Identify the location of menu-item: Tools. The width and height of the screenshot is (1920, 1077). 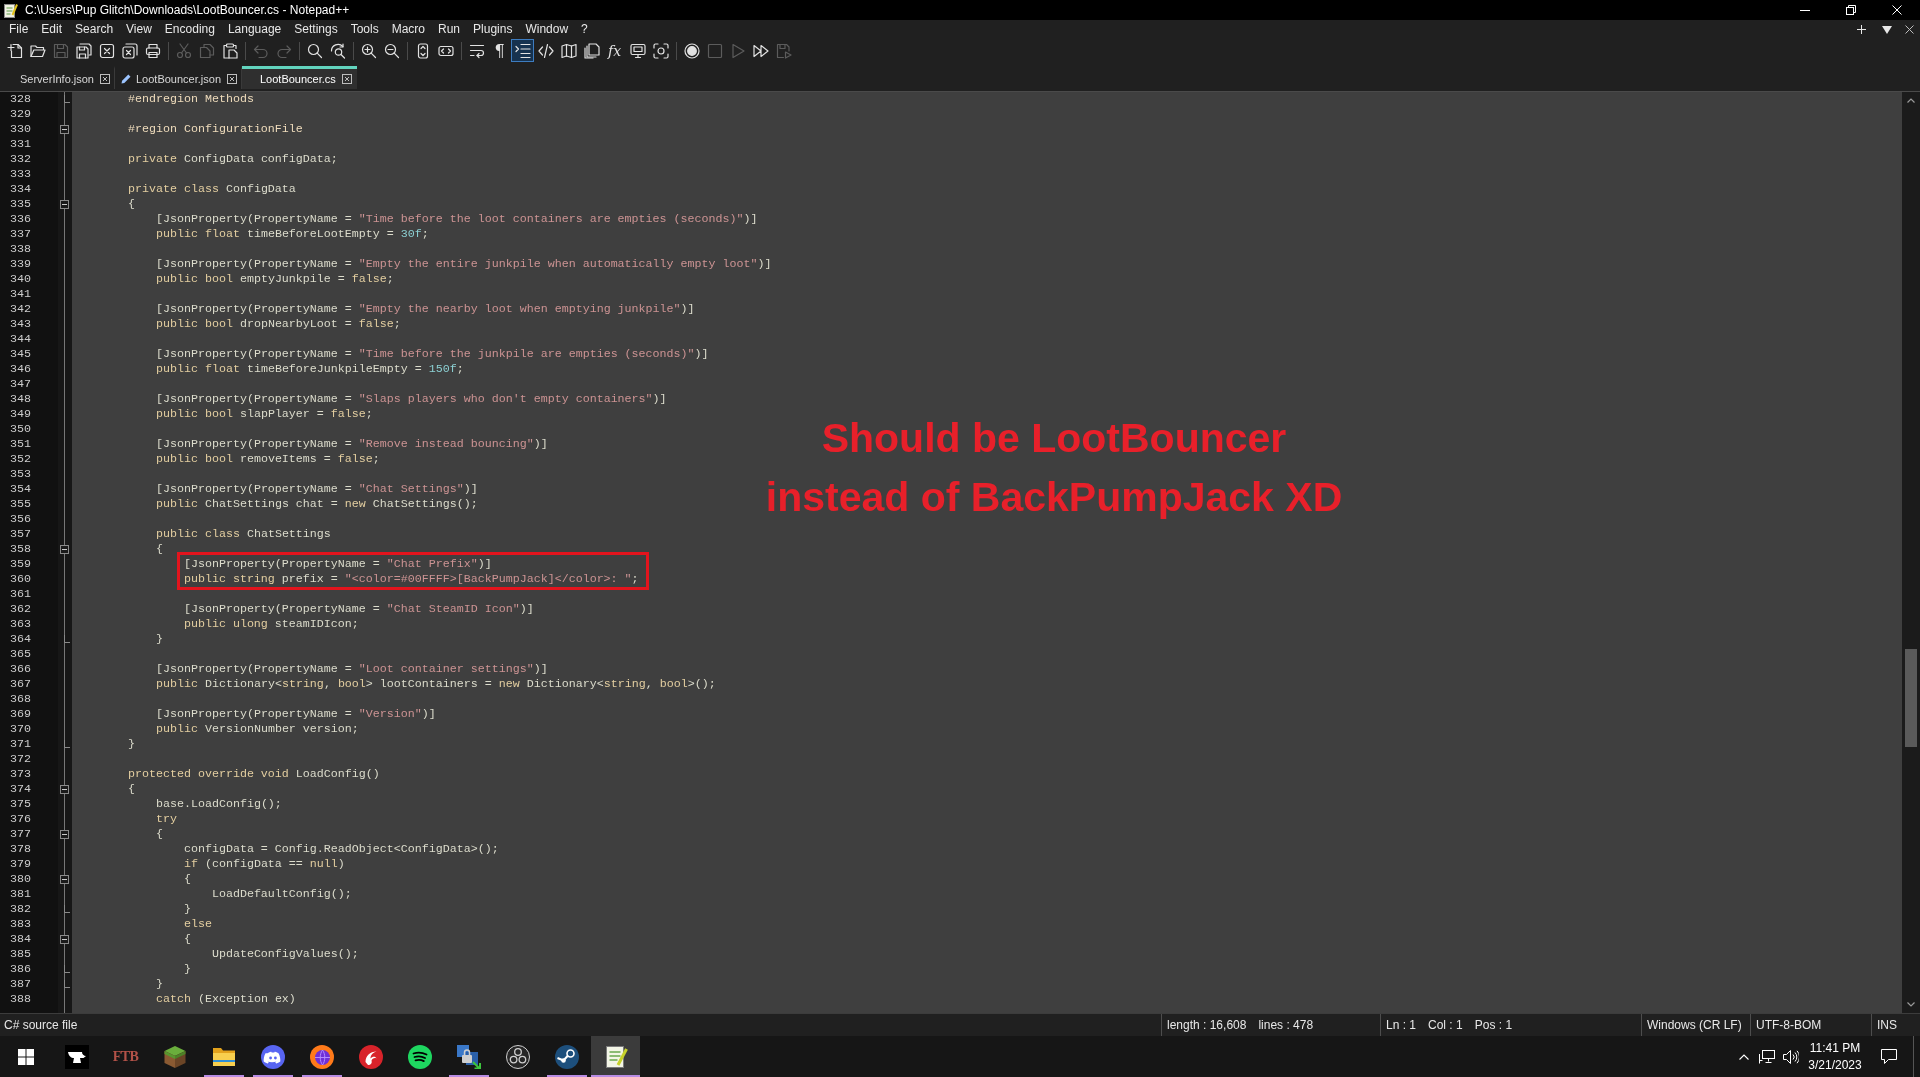
(365, 29).